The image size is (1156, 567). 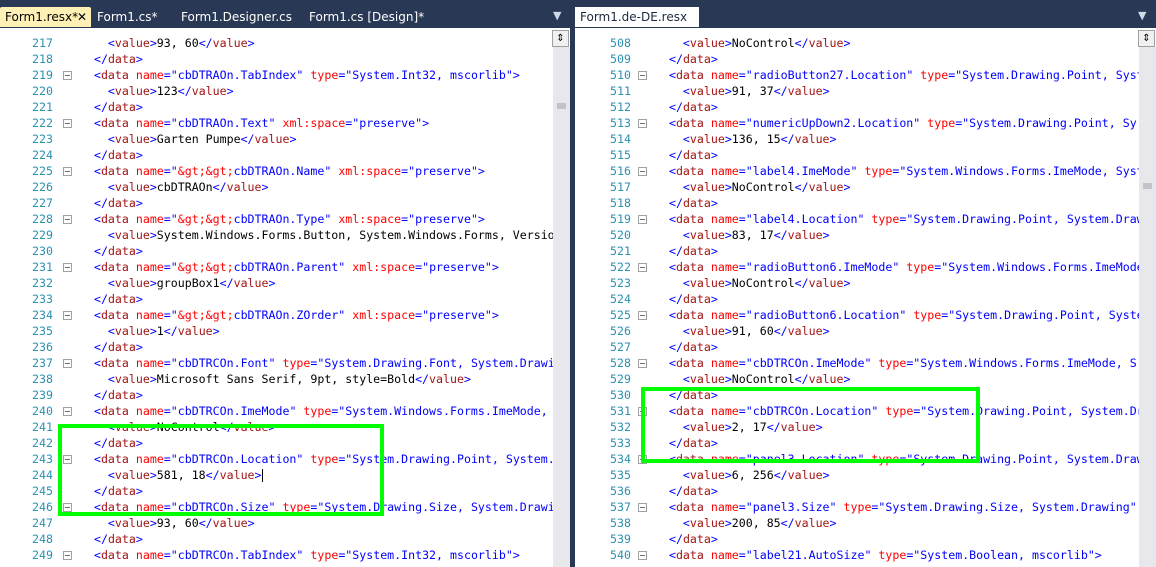 I want to click on code-line: 230 </data>, so click(x=276, y=251).